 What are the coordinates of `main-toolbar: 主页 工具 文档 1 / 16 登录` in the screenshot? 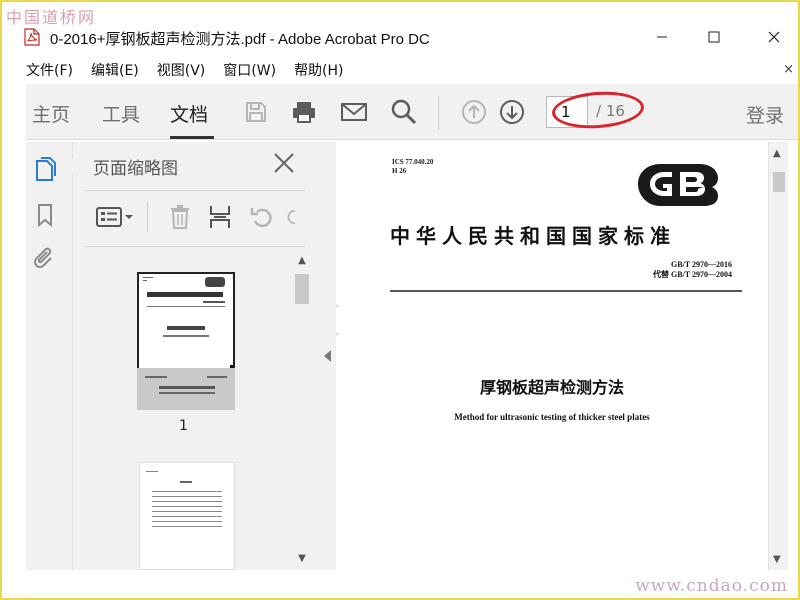 It's located at (412, 112).